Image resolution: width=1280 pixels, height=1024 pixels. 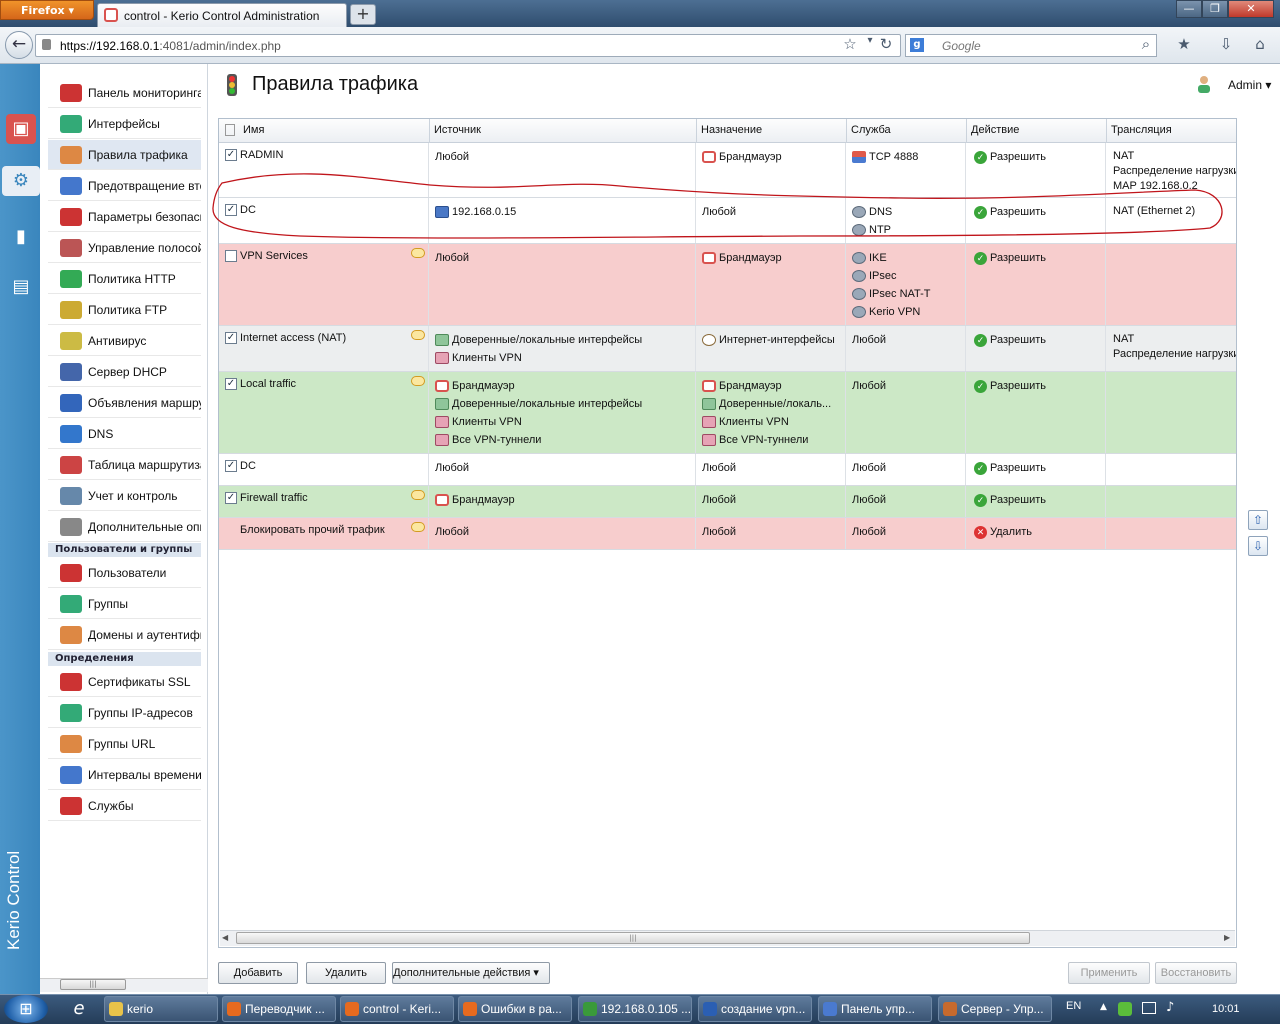 What do you see at coordinates (124, 186) in the screenshot?
I see `sidebar-item: Предотвращение вторжений` at bounding box center [124, 186].